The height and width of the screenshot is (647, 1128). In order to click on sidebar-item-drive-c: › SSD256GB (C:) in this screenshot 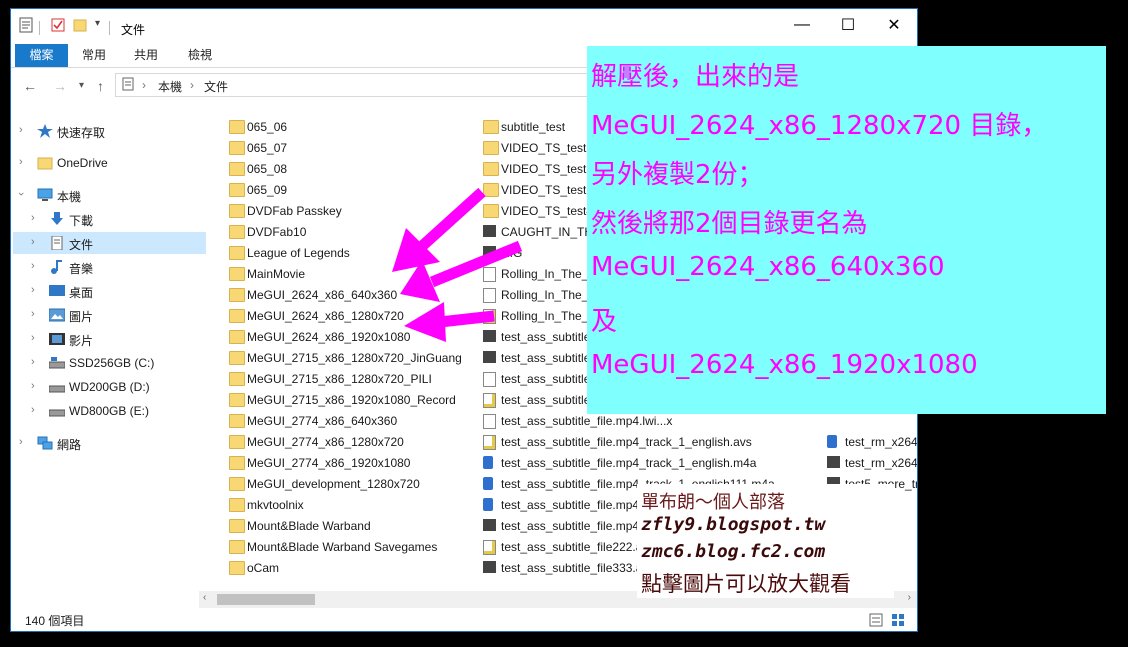, I will do `click(116, 363)`.